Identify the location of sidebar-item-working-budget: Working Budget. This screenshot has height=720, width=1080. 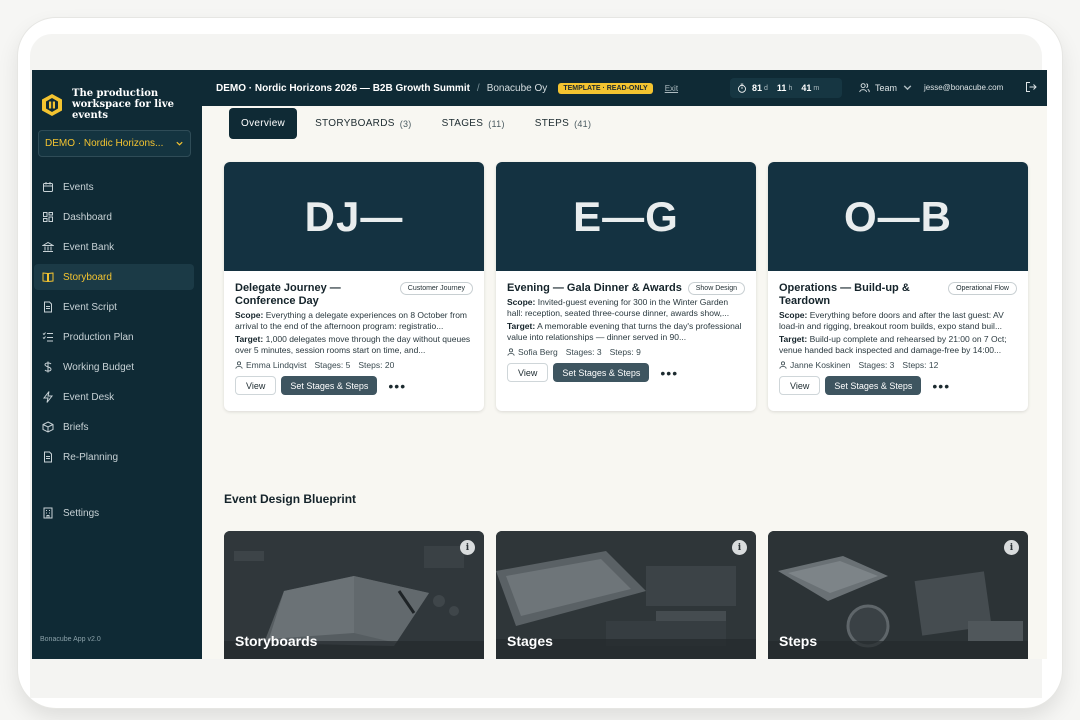
(114, 367).